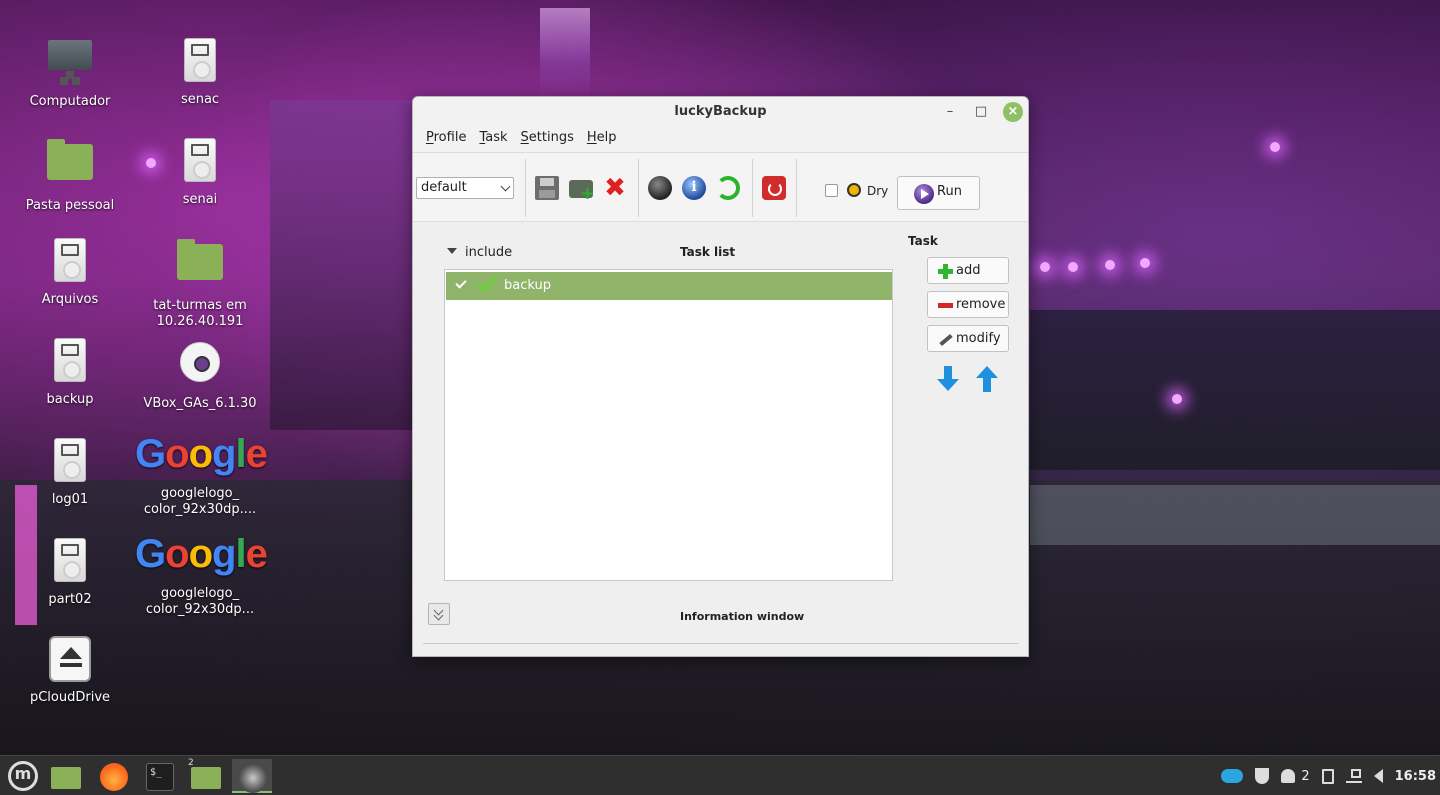 This screenshot has height=795, width=1440. What do you see at coordinates (945, 305) in the screenshot?
I see `minus-icon` at bounding box center [945, 305].